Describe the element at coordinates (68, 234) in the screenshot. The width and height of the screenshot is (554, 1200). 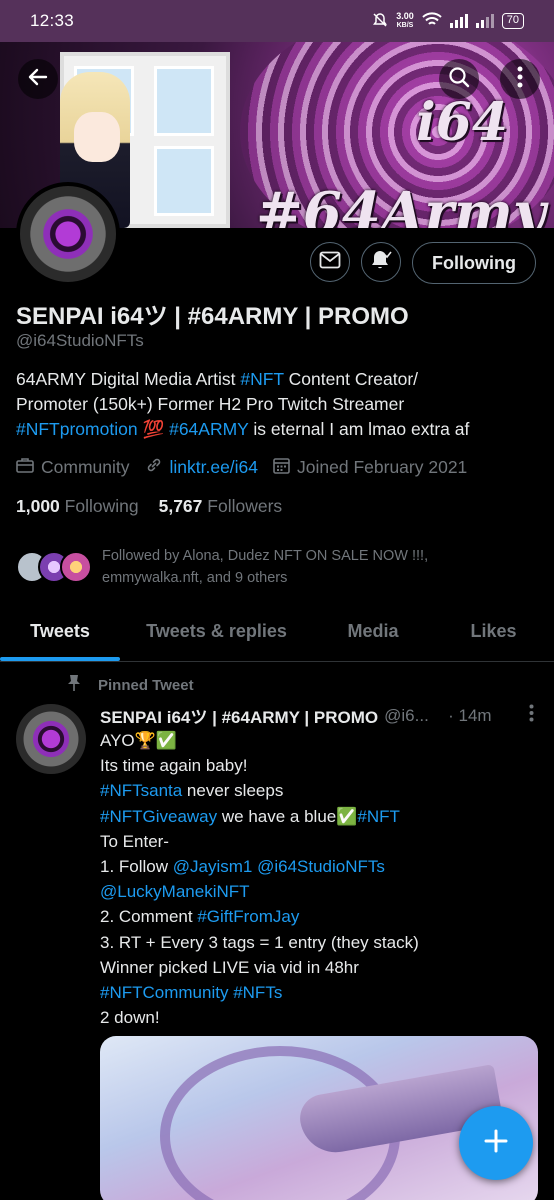
I see `profile-avatar` at that location.